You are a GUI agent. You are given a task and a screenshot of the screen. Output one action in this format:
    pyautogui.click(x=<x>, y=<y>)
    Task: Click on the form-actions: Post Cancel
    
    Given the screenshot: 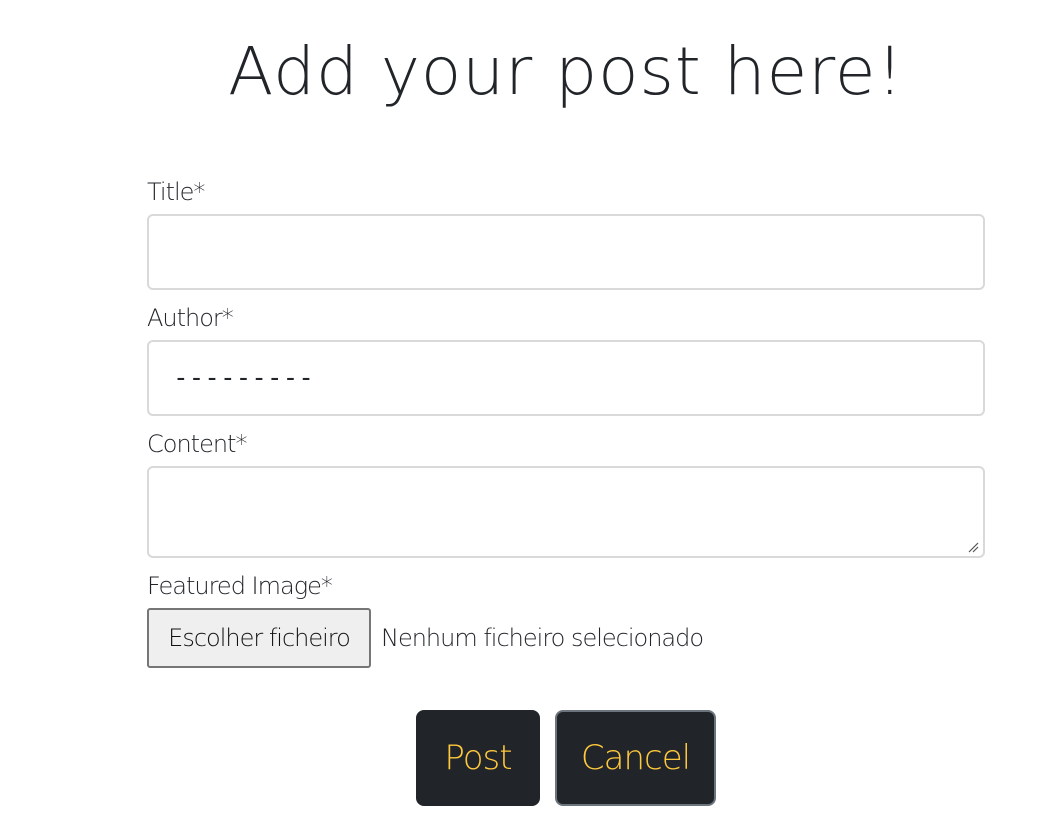 What is the action you would take?
    pyautogui.click(x=566, y=758)
    